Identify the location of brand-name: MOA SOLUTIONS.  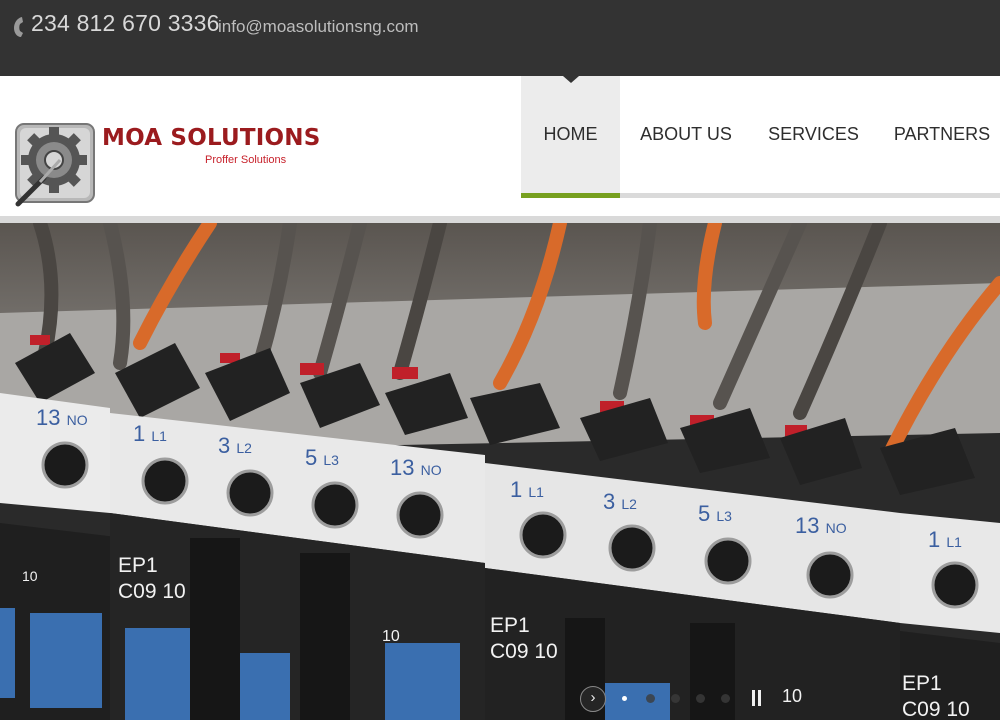
(211, 138).